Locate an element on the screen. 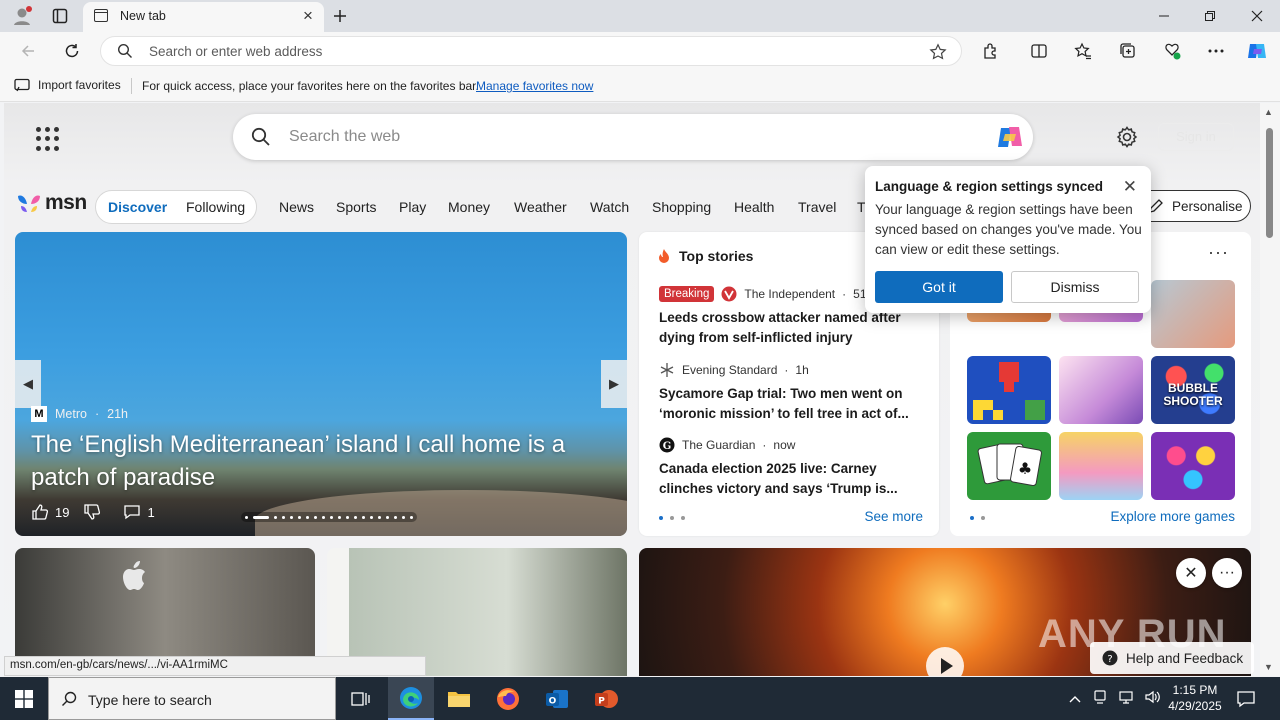 This screenshot has height=720, width=1280. volume-icon is located at coordinates (1152, 698).